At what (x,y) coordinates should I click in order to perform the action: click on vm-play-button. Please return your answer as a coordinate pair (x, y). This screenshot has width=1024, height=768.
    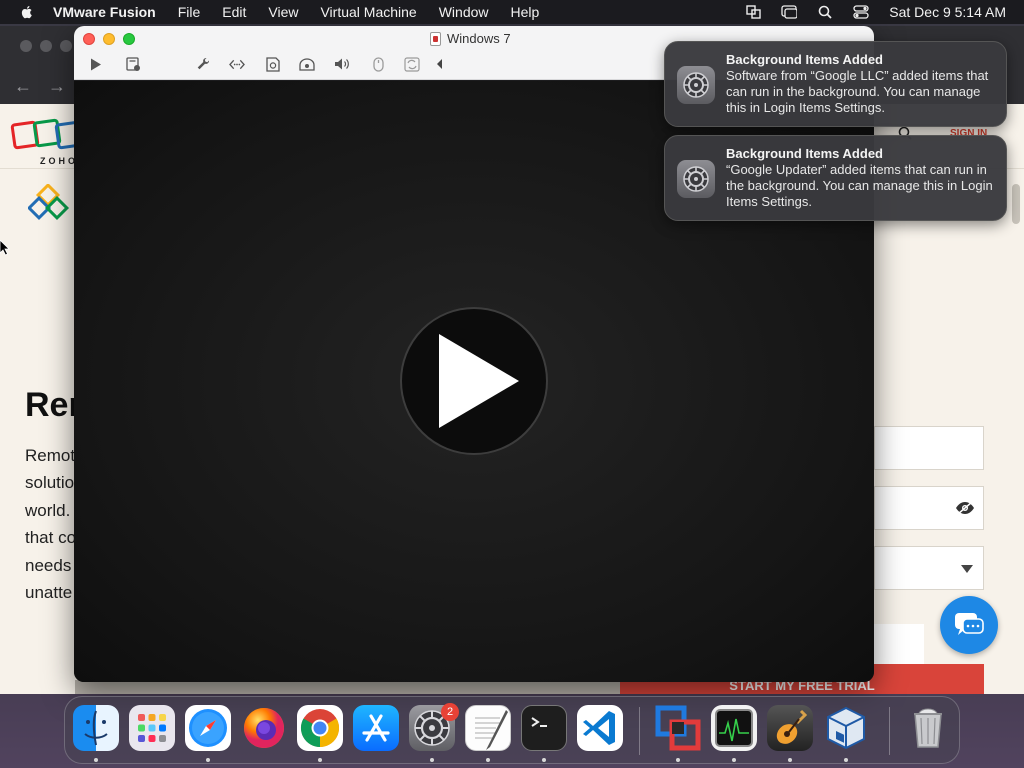
    Looking at the image, I should click on (474, 381).